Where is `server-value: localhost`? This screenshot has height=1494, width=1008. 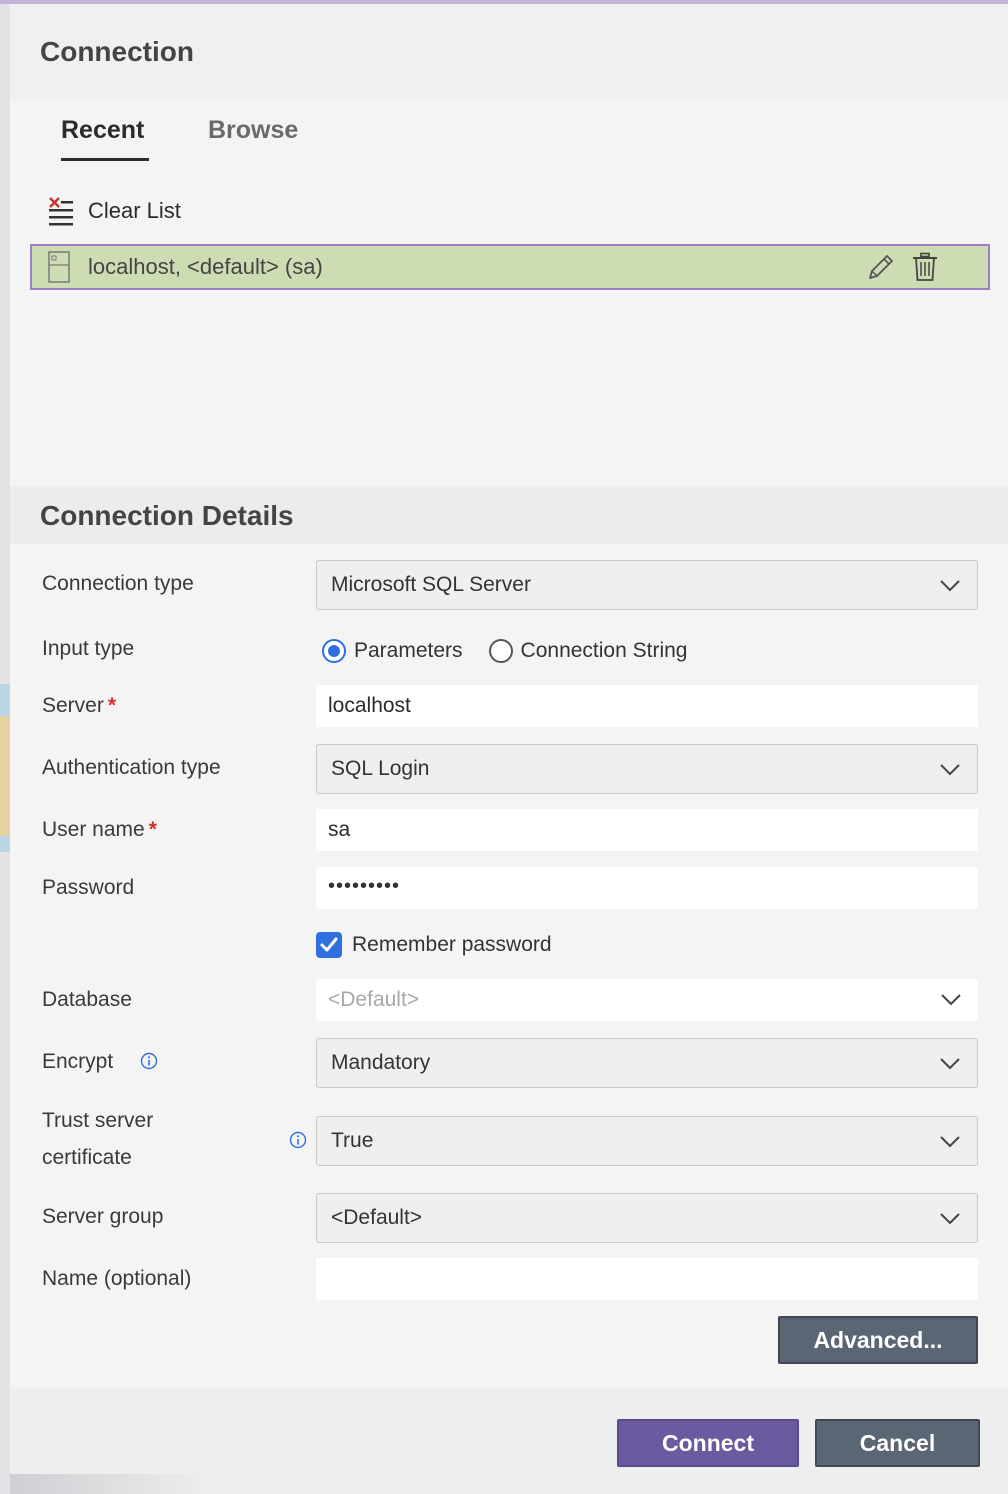 server-value: localhost is located at coordinates (369, 705).